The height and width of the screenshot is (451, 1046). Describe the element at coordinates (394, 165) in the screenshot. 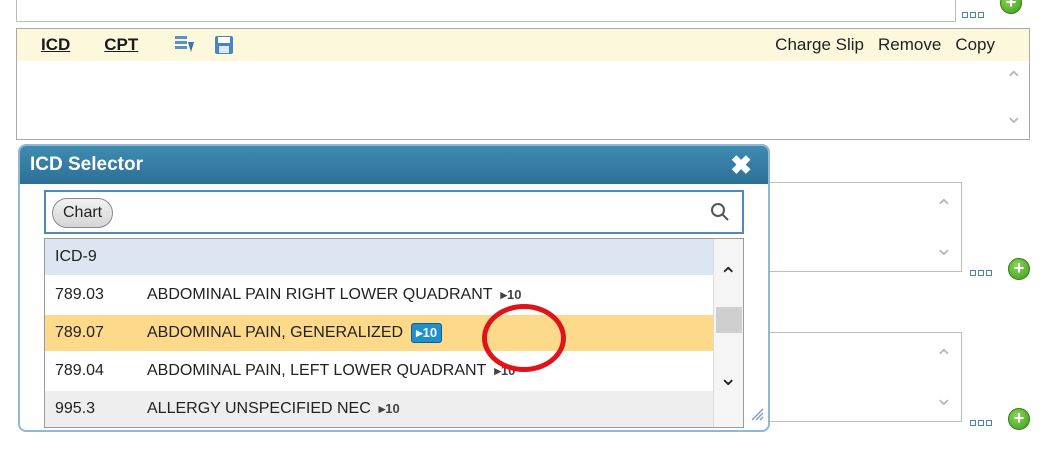

I see `dialog-header: ICD Selector ✖` at that location.